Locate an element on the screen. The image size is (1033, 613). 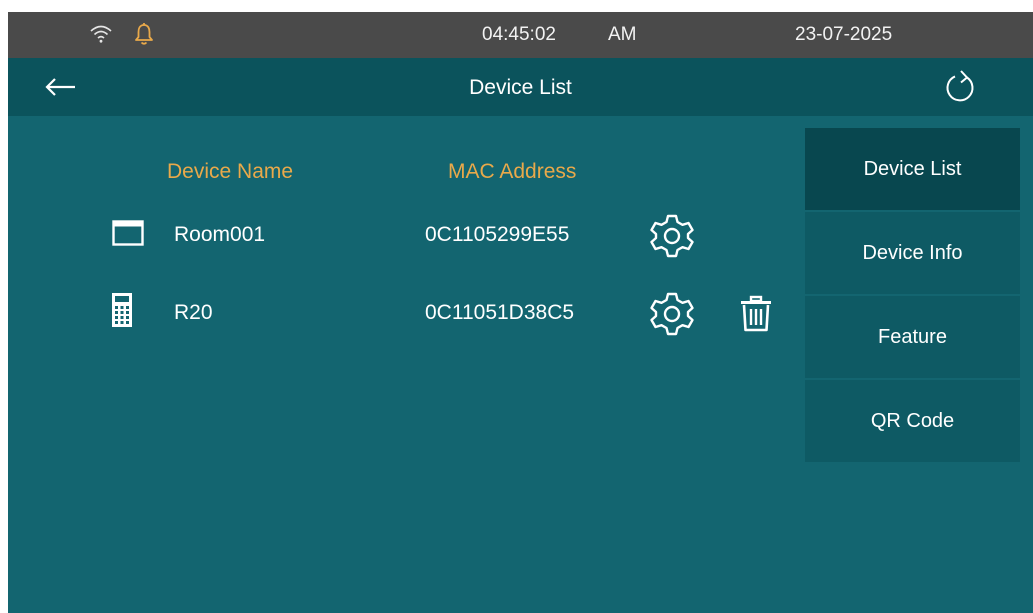
device-name: R20 is located at coordinates (193, 312).